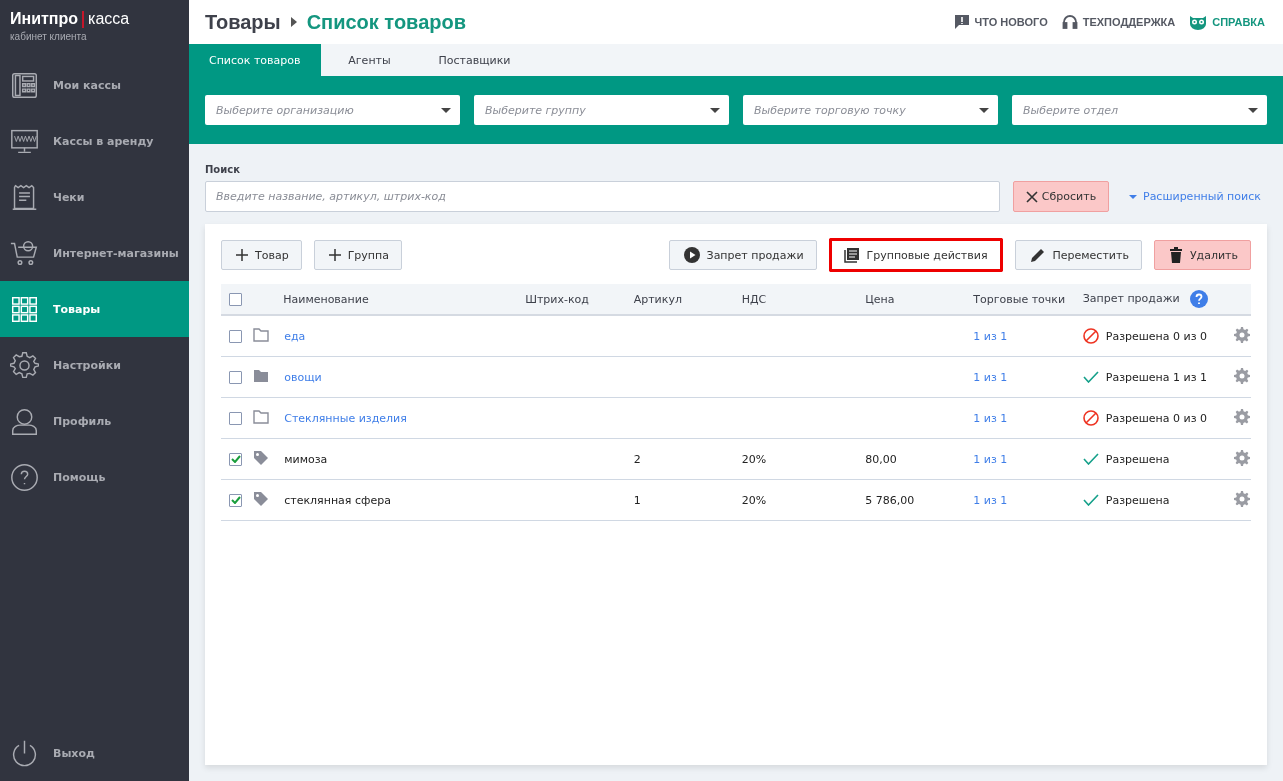  What do you see at coordinates (637, 459) in the screenshot?
I see `article-cell: 2` at bounding box center [637, 459].